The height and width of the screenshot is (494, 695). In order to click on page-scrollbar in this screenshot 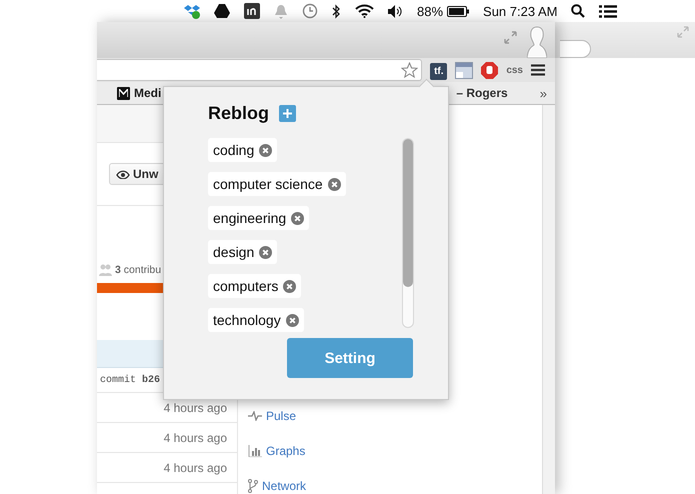, I will do `click(548, 299)`.